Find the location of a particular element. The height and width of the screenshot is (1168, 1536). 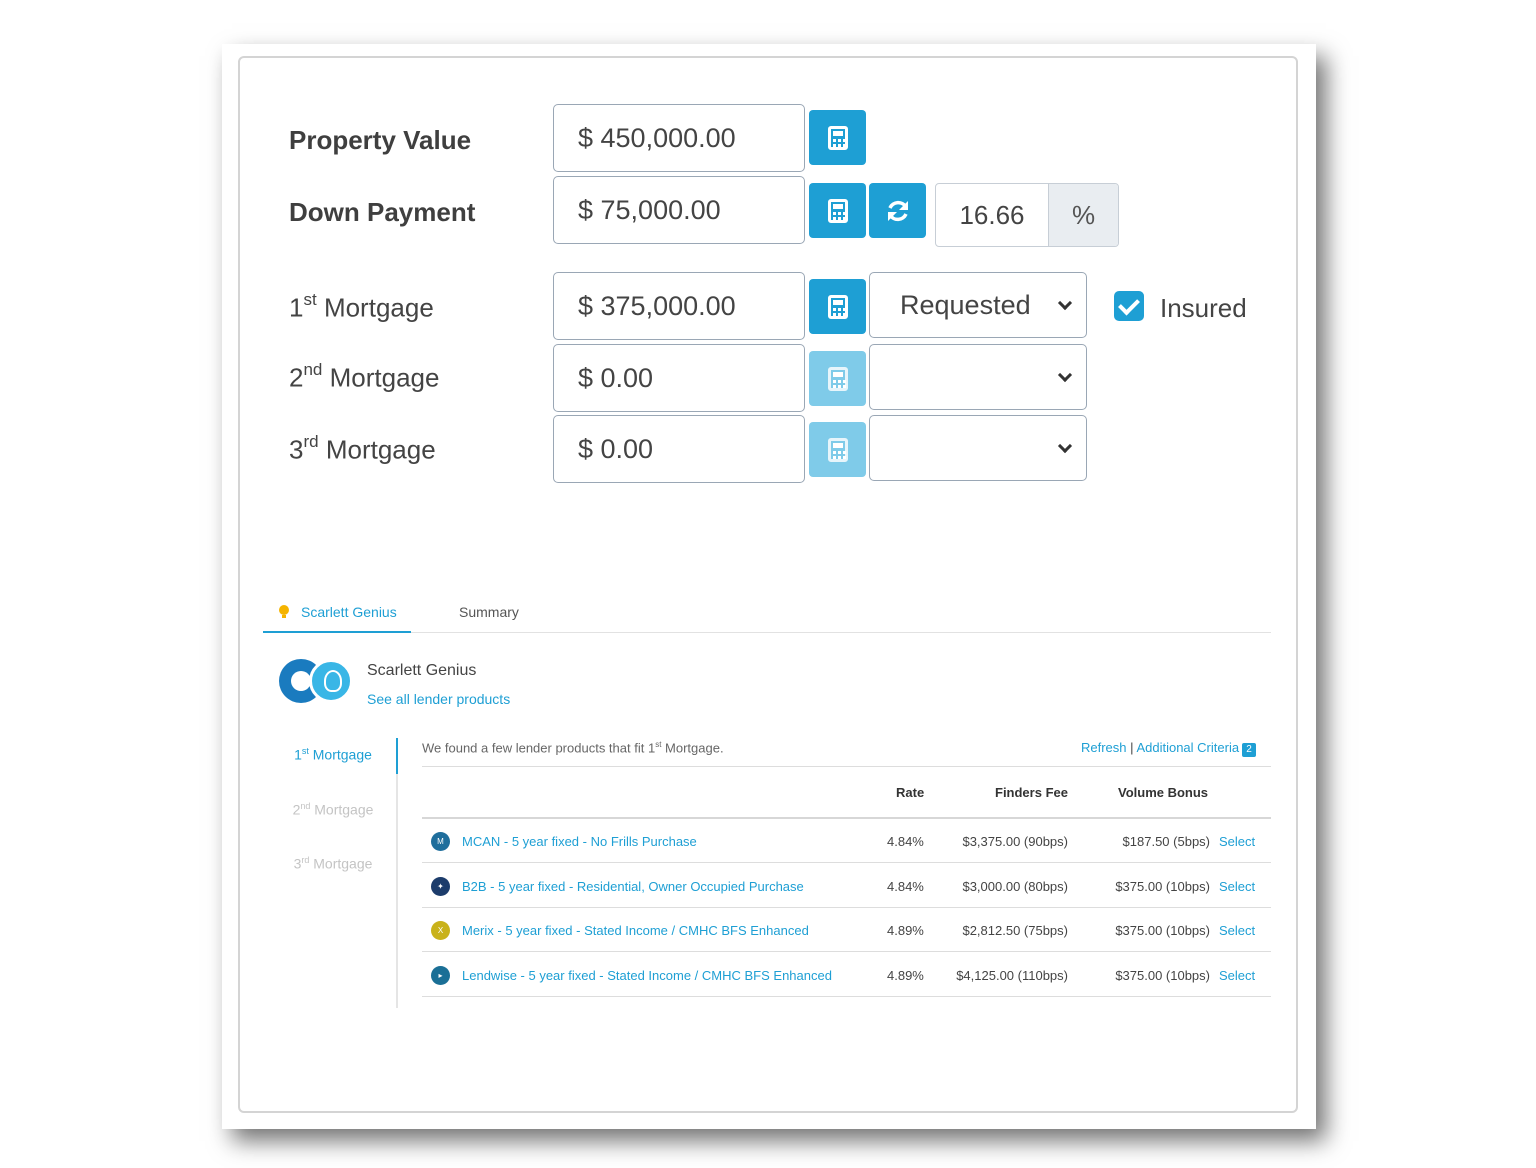

select-value: Requested is located at coordinates (965, 305).